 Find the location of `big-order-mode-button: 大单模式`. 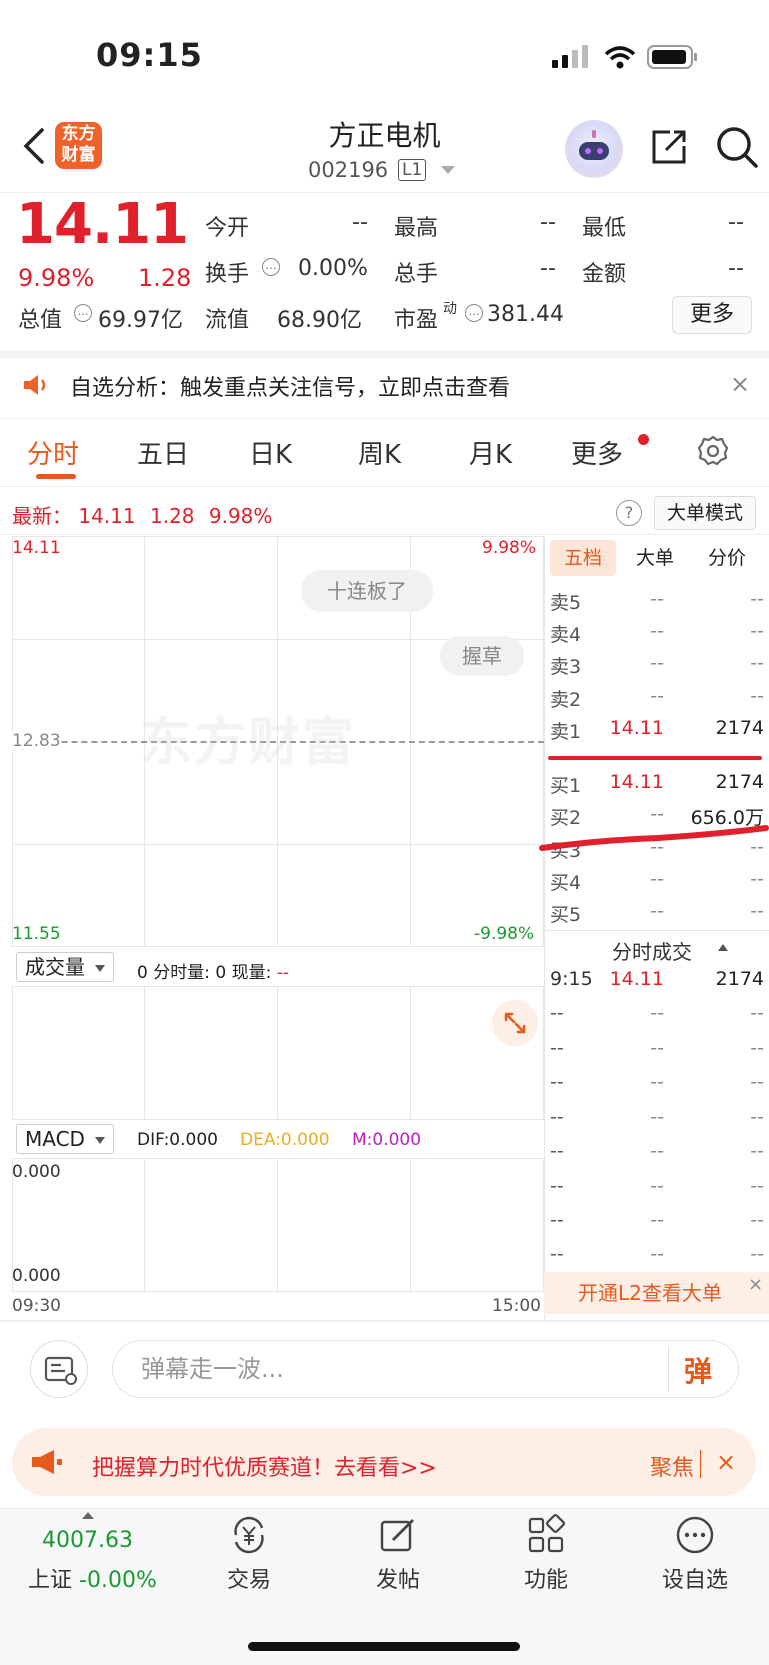

big-order-mode-button: 大单模式 is located at coordinates (705, 513).